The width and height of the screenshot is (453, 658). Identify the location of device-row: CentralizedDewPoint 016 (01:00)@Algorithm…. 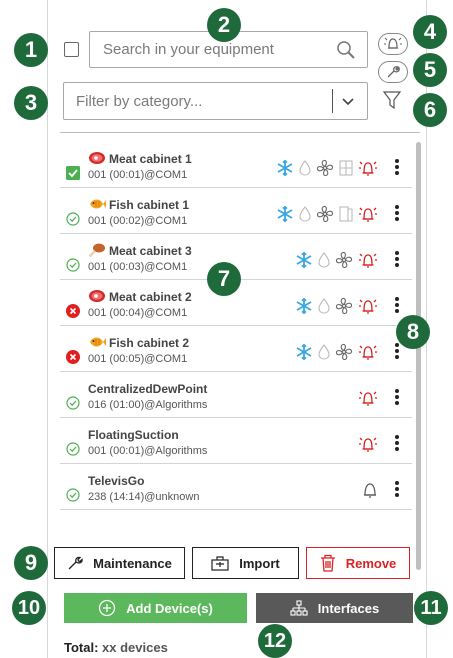
(236, 395).